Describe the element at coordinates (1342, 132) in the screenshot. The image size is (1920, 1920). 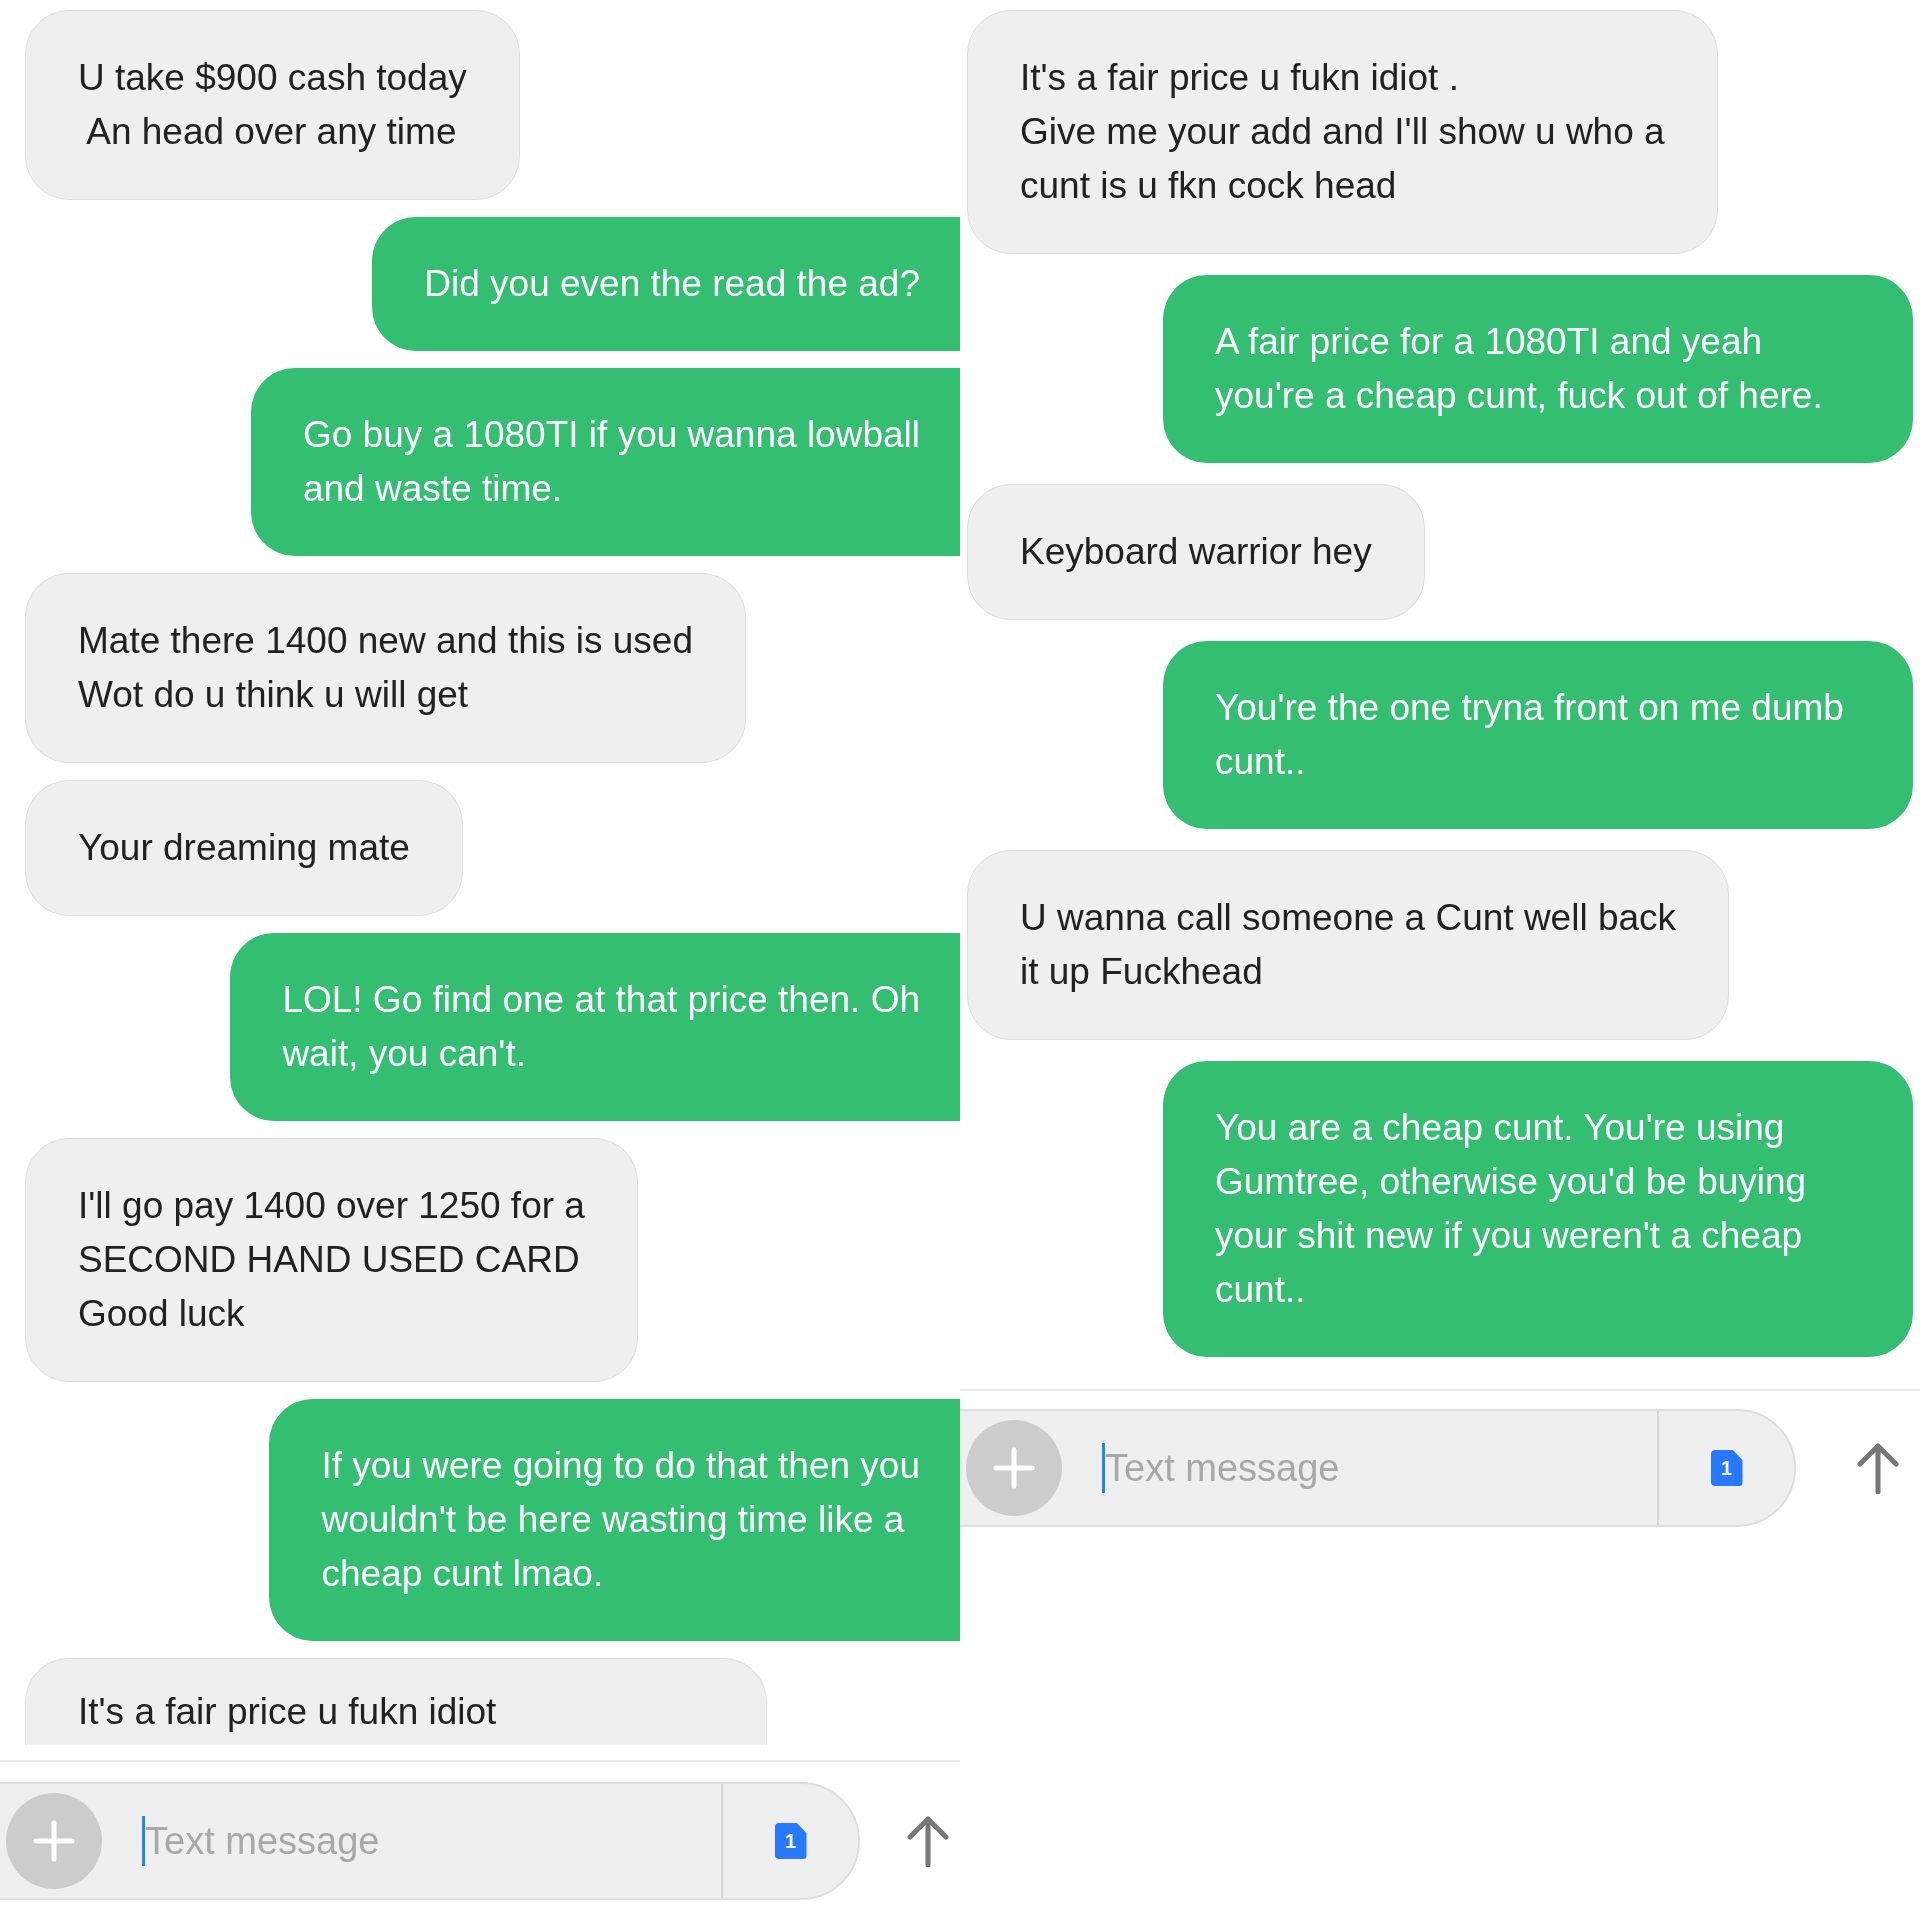
I see `received-message: It's a fair price u fukn idiot . Give me your add and I'll show u who a cunt is u fkn cock head` at that location.